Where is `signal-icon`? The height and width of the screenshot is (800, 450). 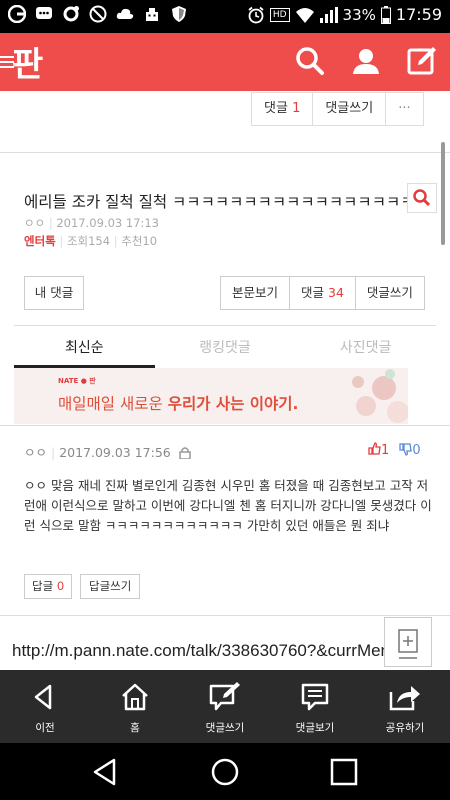 signal-icon is located at coordinates (328, 14).